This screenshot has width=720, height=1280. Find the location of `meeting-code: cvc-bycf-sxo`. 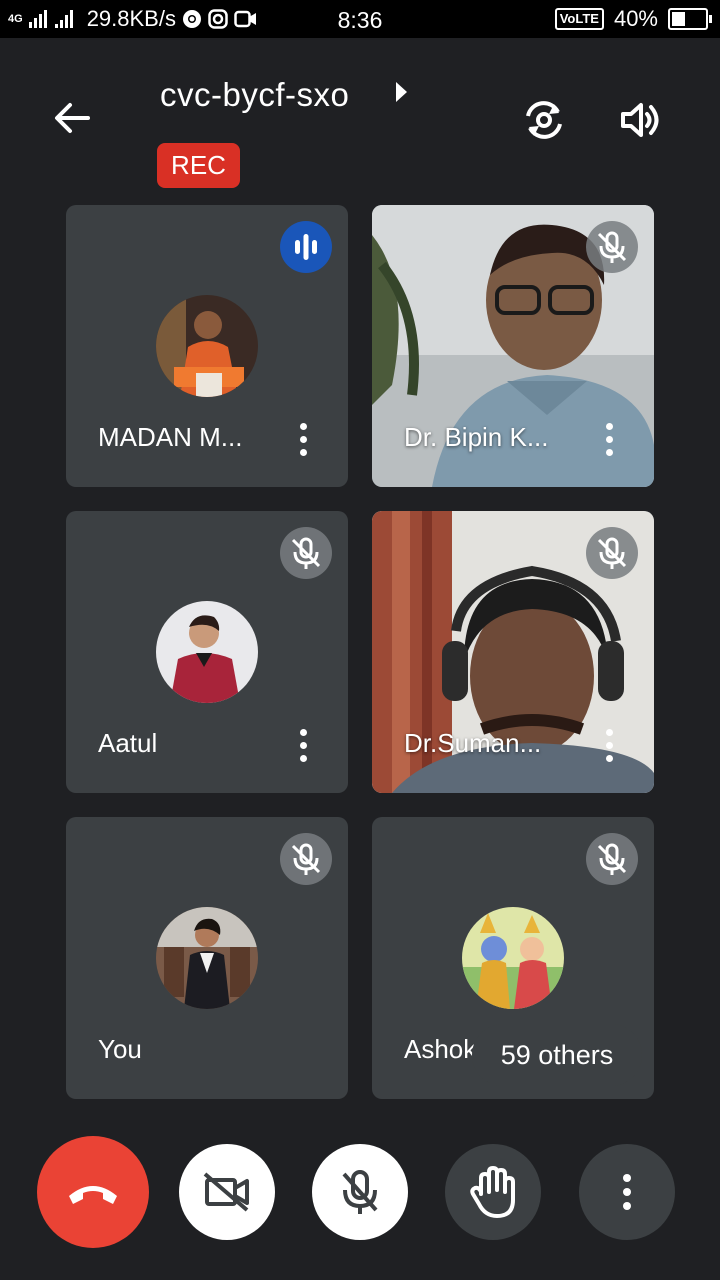

meeting-code: cvc-bycf-sxo is located at coordinates (254, 95).